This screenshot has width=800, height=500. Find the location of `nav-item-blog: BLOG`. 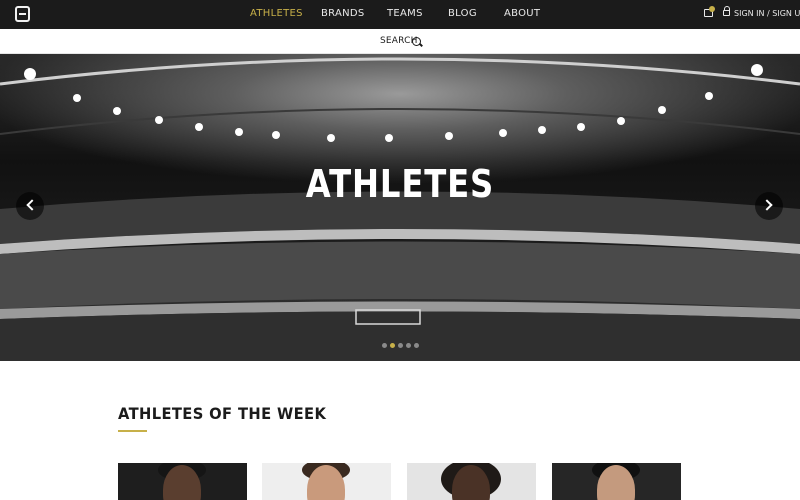

nav-item-blog: BLOG is located at coordinates (462, 13).